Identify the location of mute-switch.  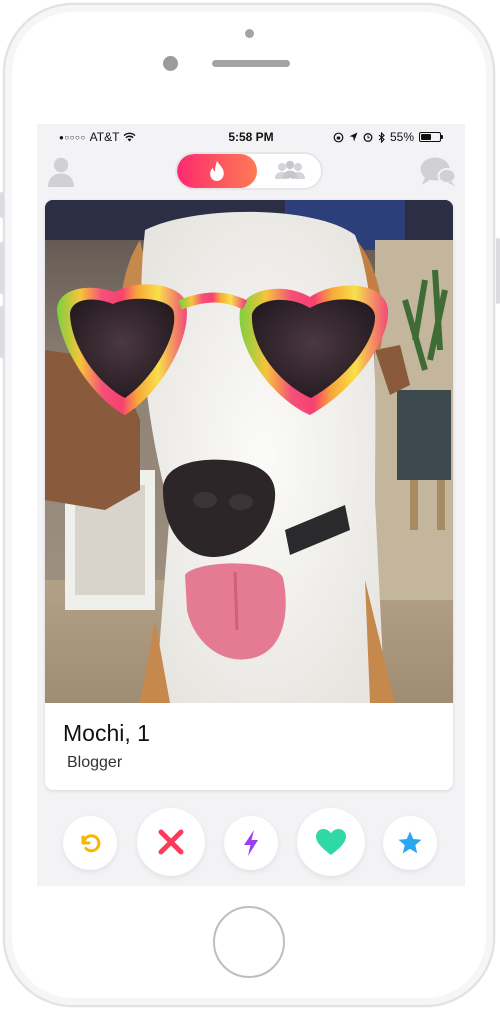
(2, 205).